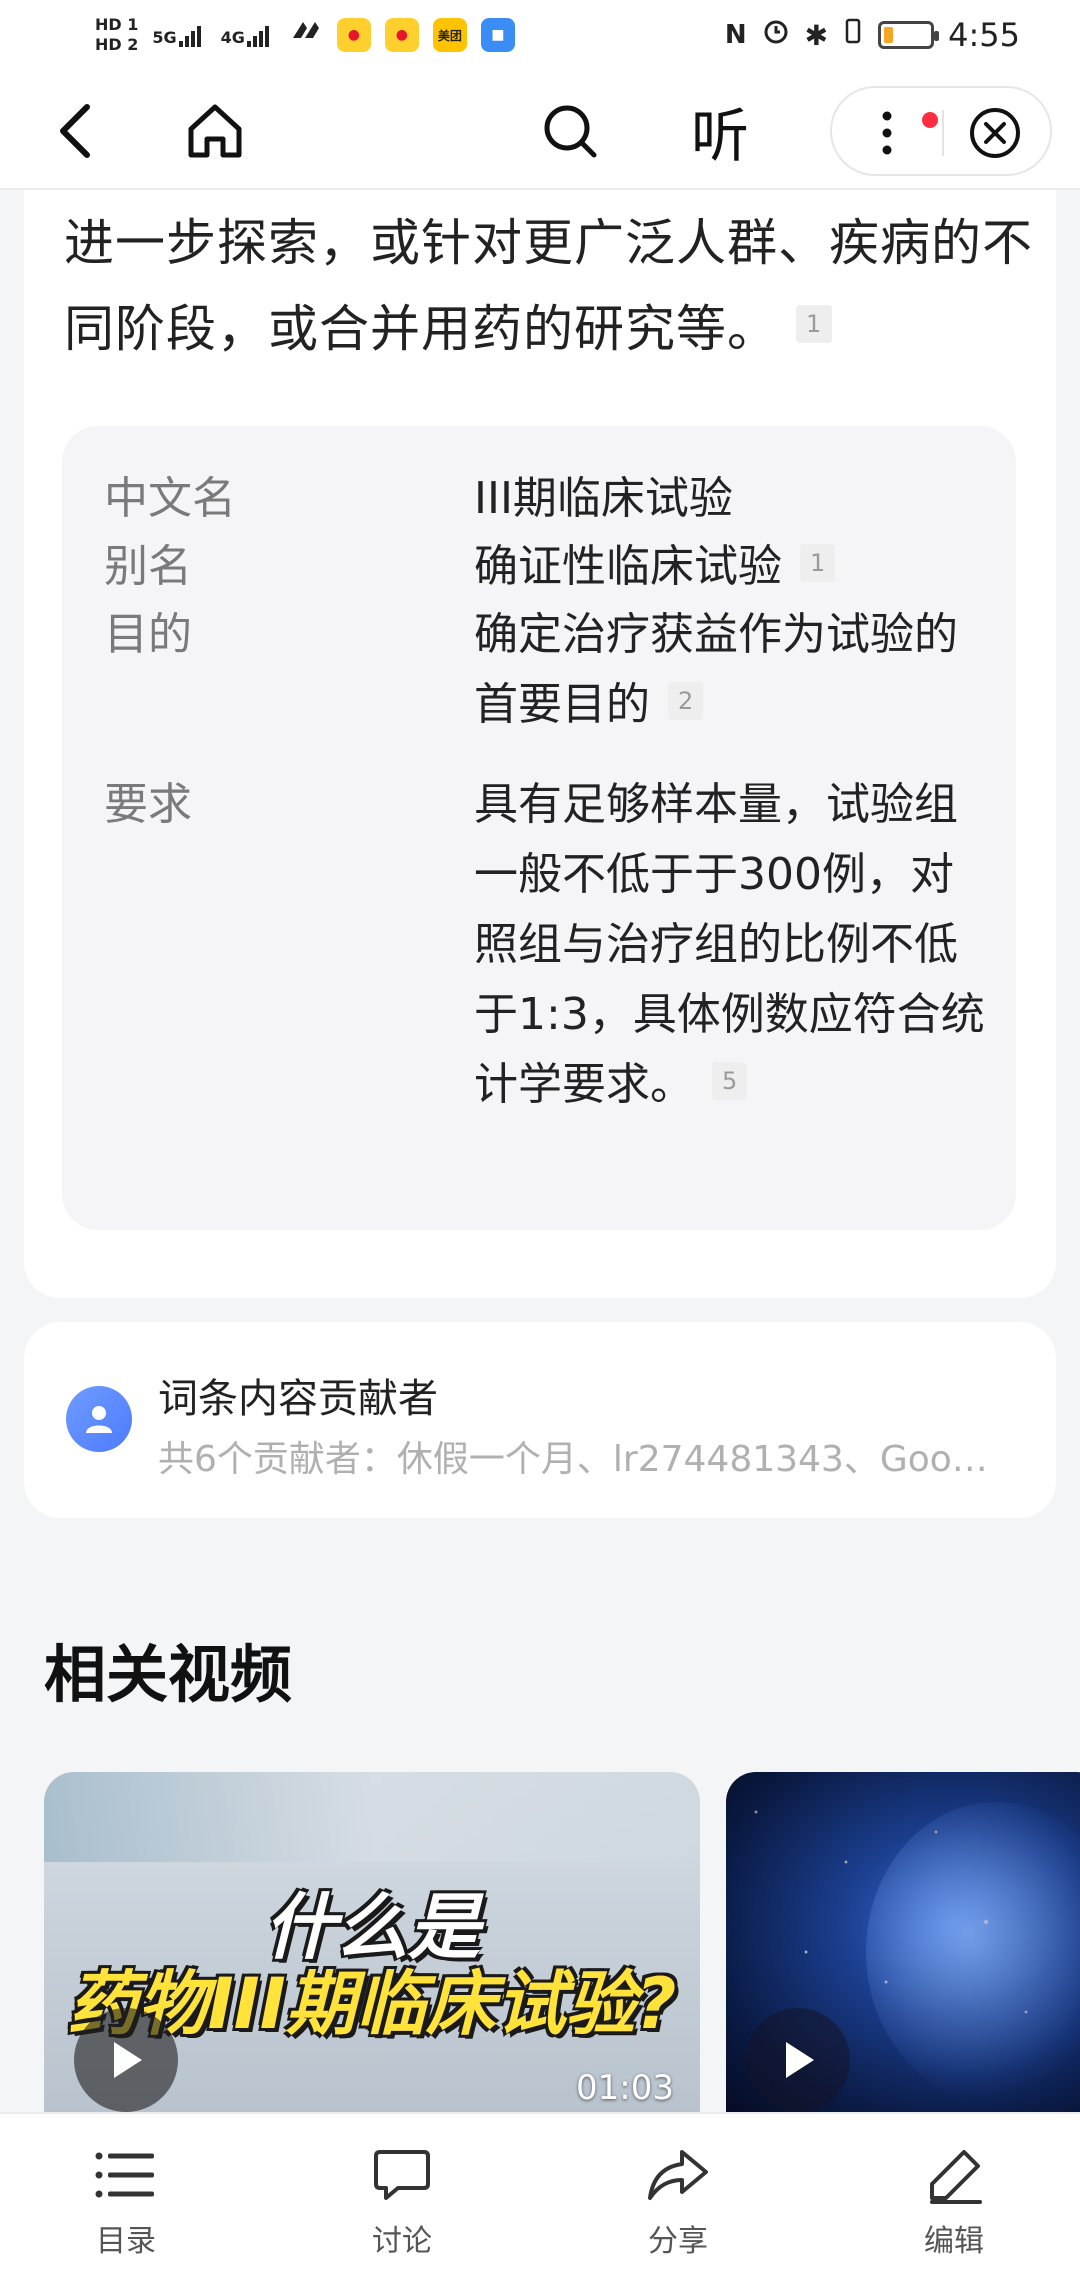 Image resolution: width=1080 pixels, height=2280 pixels. I want to click on share-button: 分享, so click(678, 2202).